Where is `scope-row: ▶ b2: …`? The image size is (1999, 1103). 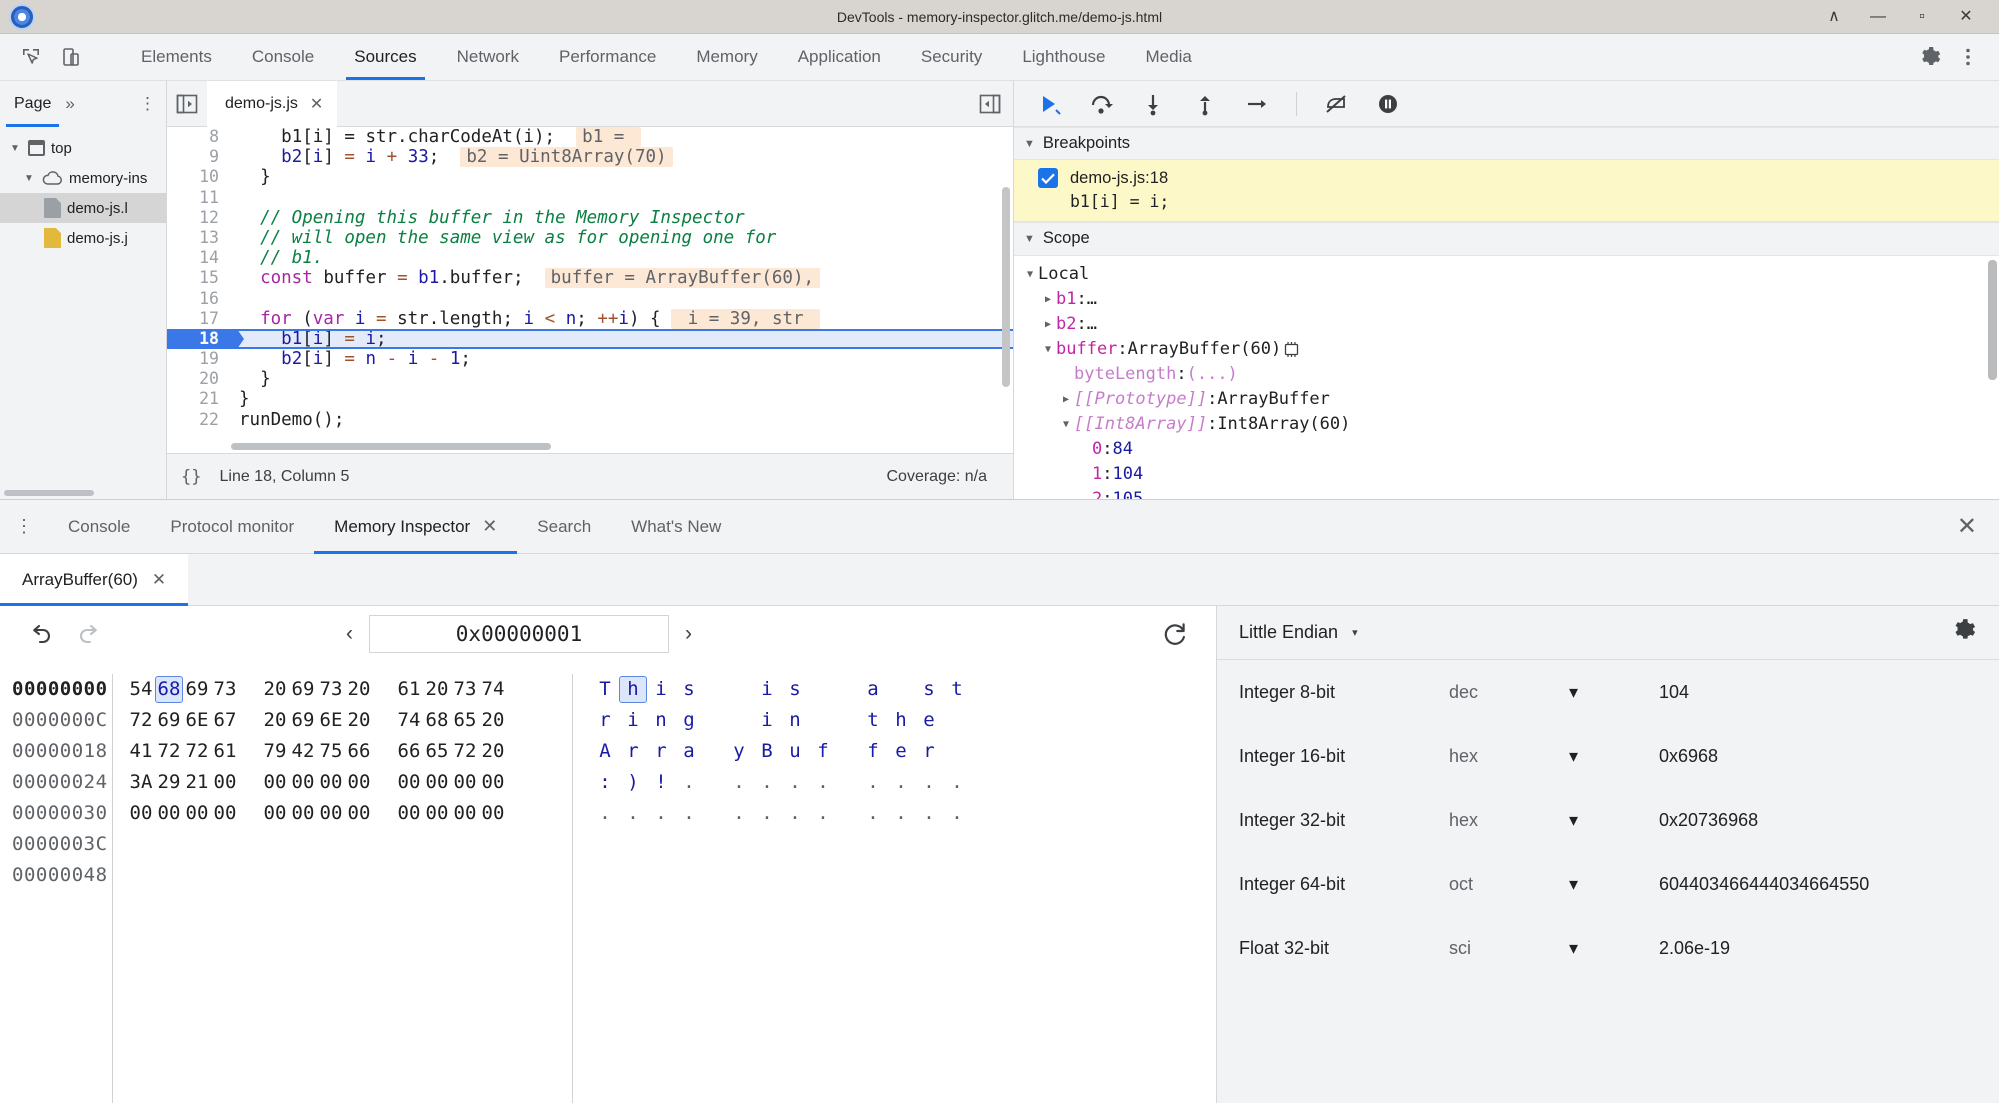 scope-row: ▶ b2: … is located at coordinates (1506, 324).